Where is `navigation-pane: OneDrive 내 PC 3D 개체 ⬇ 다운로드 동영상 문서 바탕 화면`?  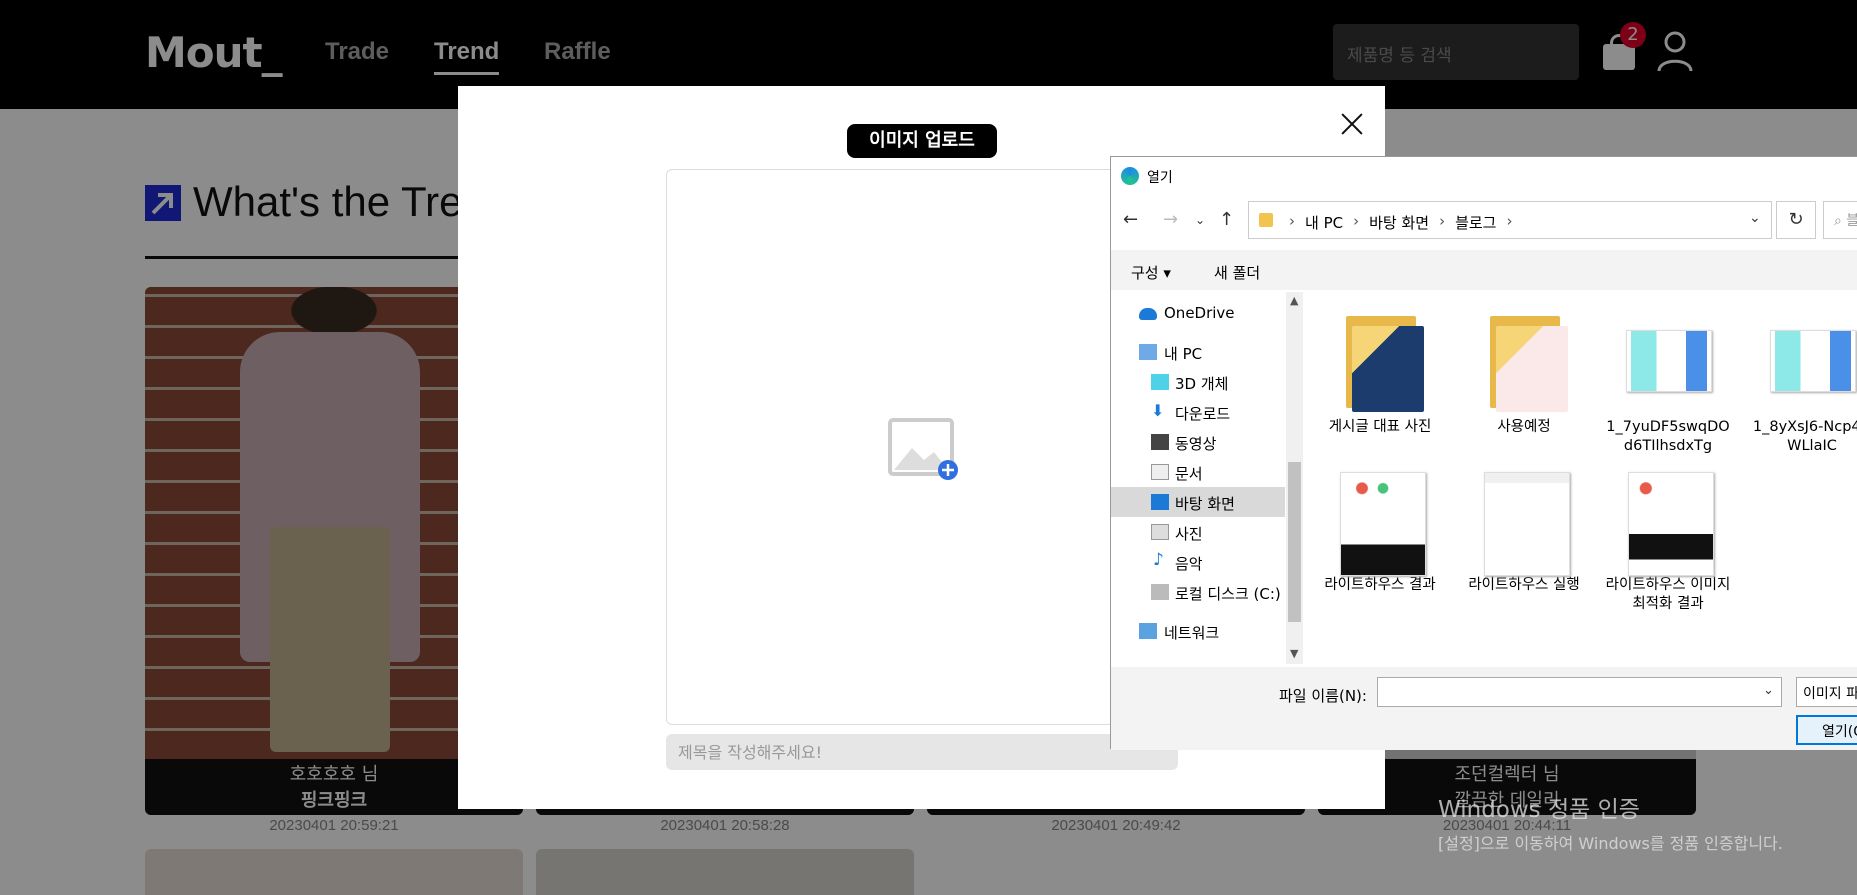
navigation-pane: OneDrive 내 PC 3D 개체 ⬇ 다운로드 동영상 문서 바탕 화면 is located at coordinates (1198, 478).